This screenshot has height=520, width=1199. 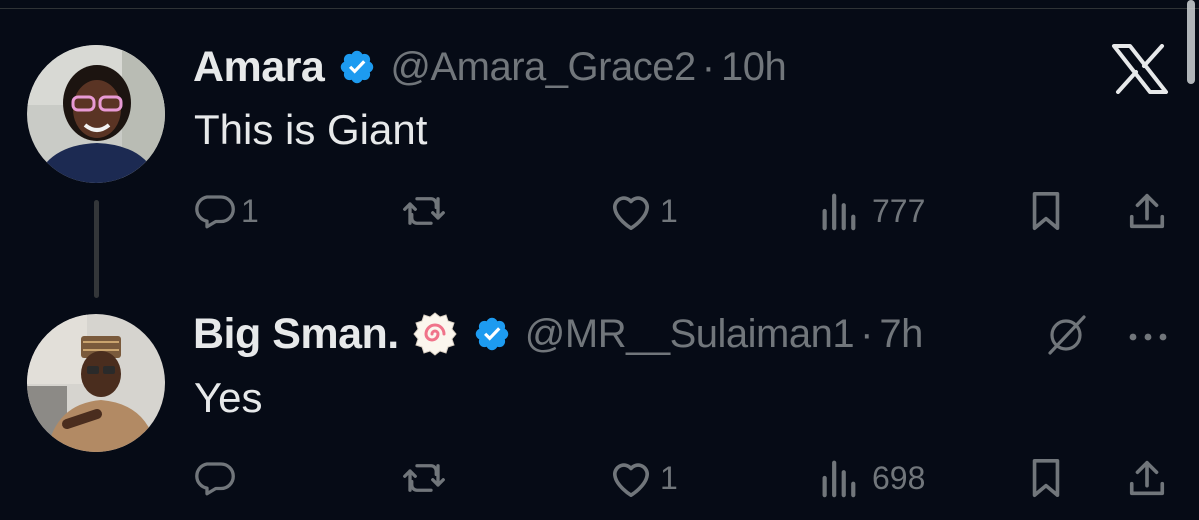 I want to click on reply-button: 1, so click(x=226, y=211).